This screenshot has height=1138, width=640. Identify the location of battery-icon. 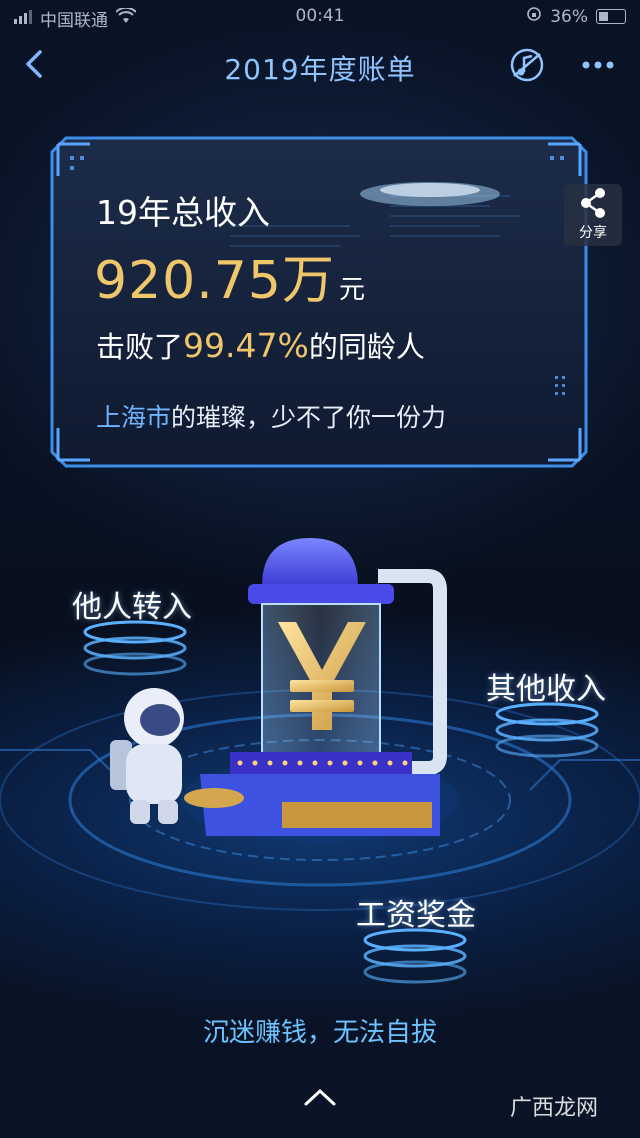
(611, 16).